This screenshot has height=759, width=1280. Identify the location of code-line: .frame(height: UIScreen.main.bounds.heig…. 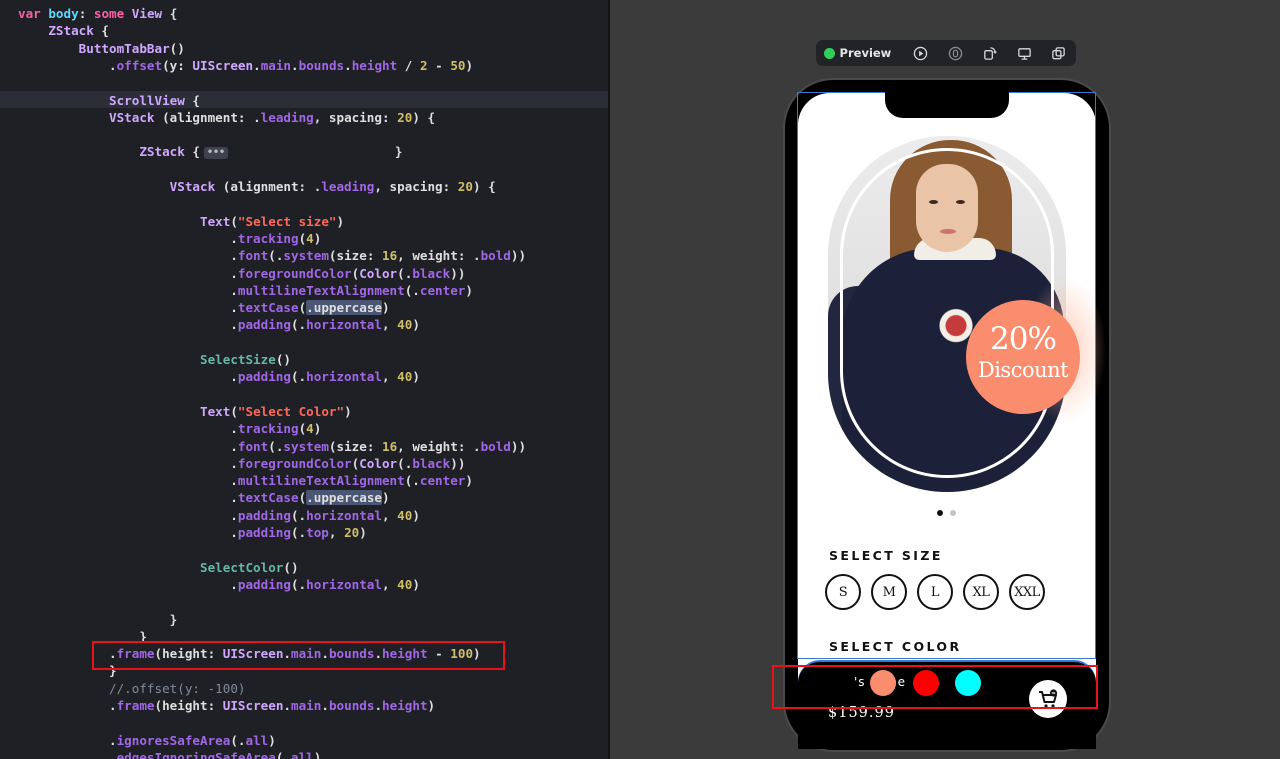
(226, 705).